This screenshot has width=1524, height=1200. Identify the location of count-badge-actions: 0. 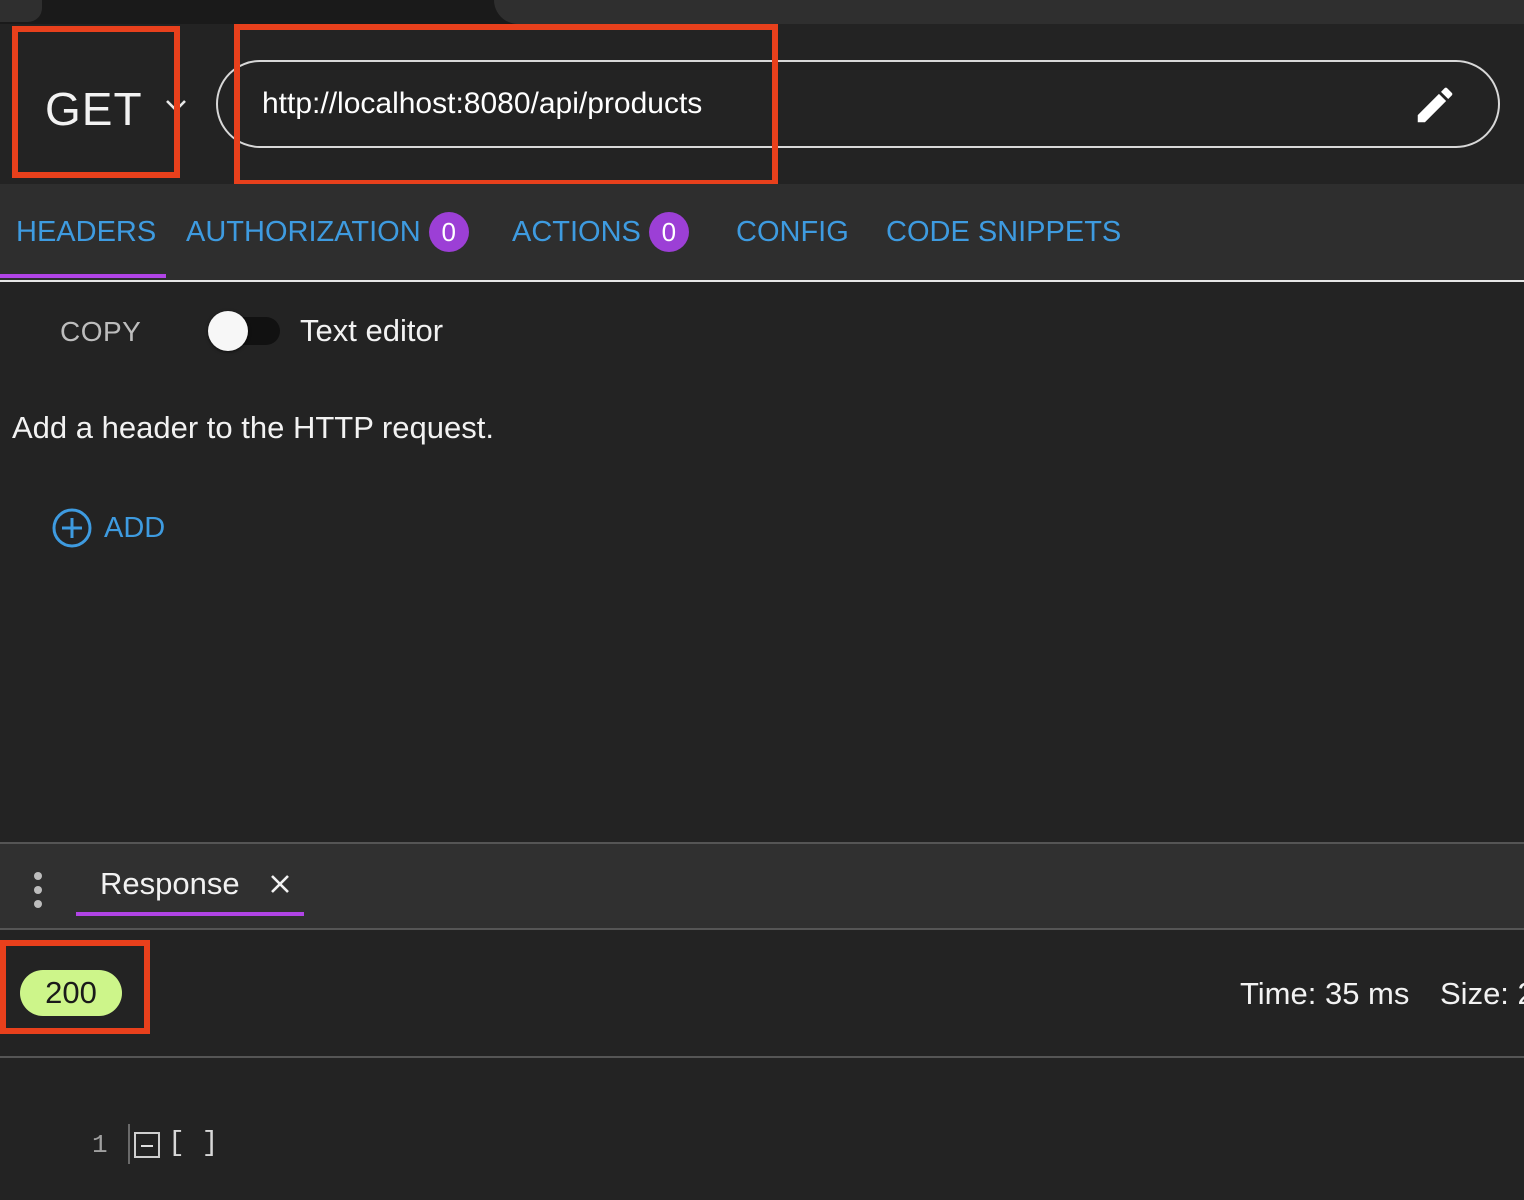
(668, 232).